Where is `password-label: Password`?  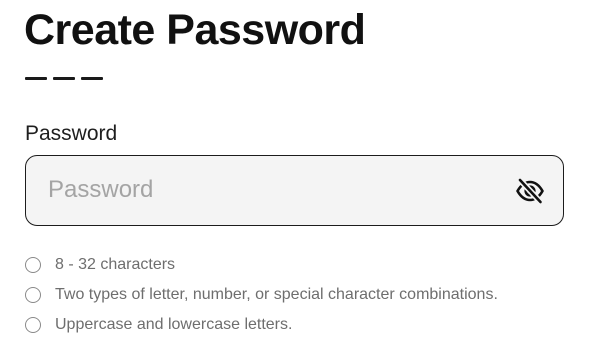 password-label: Password is located at coordinates (71, 133).